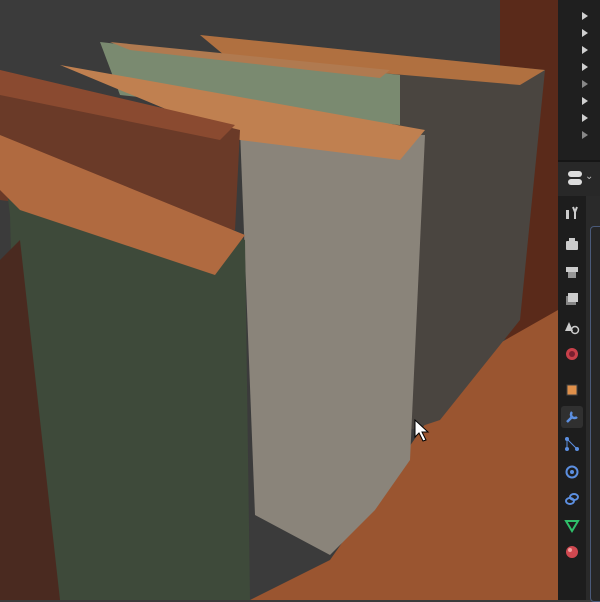  I want to click on output-icon, so click(572, 272).